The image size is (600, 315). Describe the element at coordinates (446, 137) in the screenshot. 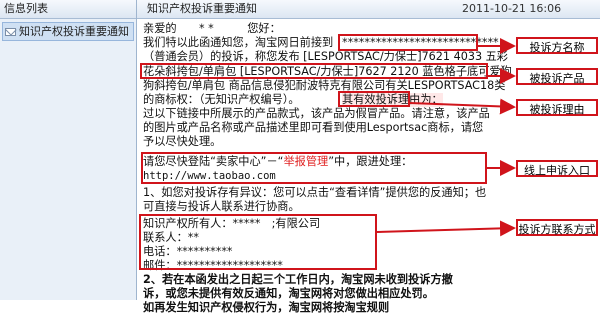

I see `annotation-arrows` at that location.